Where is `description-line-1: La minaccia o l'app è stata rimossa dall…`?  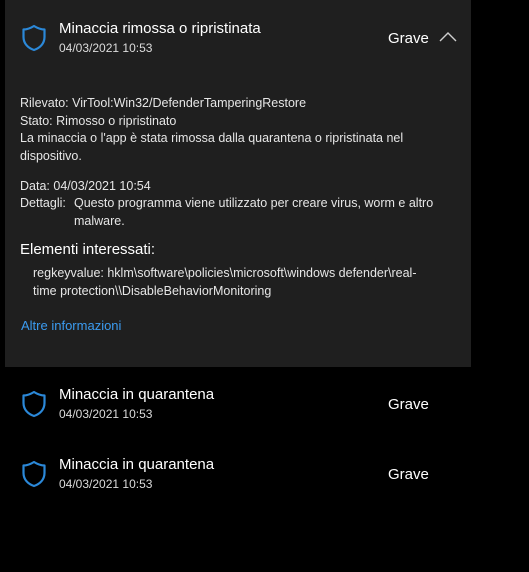 description-line-1: La minaccia o l'app è stata rimossa dall… is located at coordinates (212, 138).